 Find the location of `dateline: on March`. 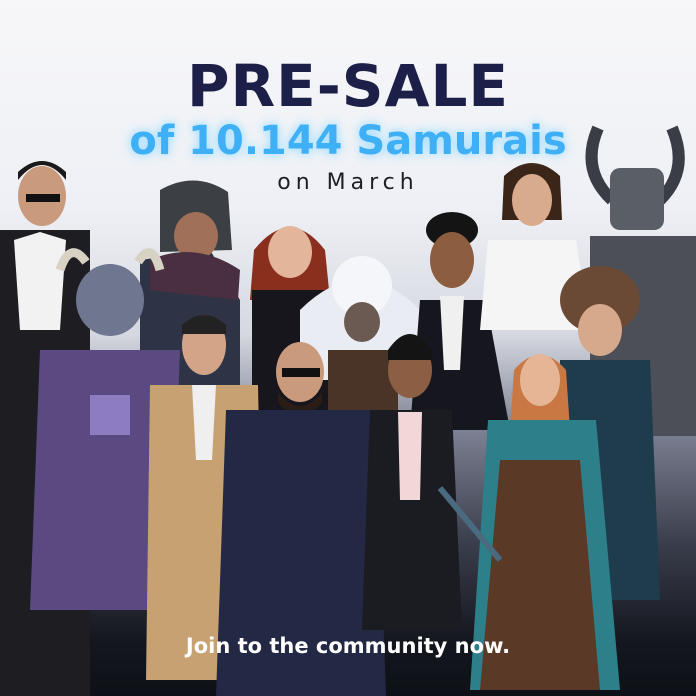

dateline: on March is located at coordinates (348, 182).